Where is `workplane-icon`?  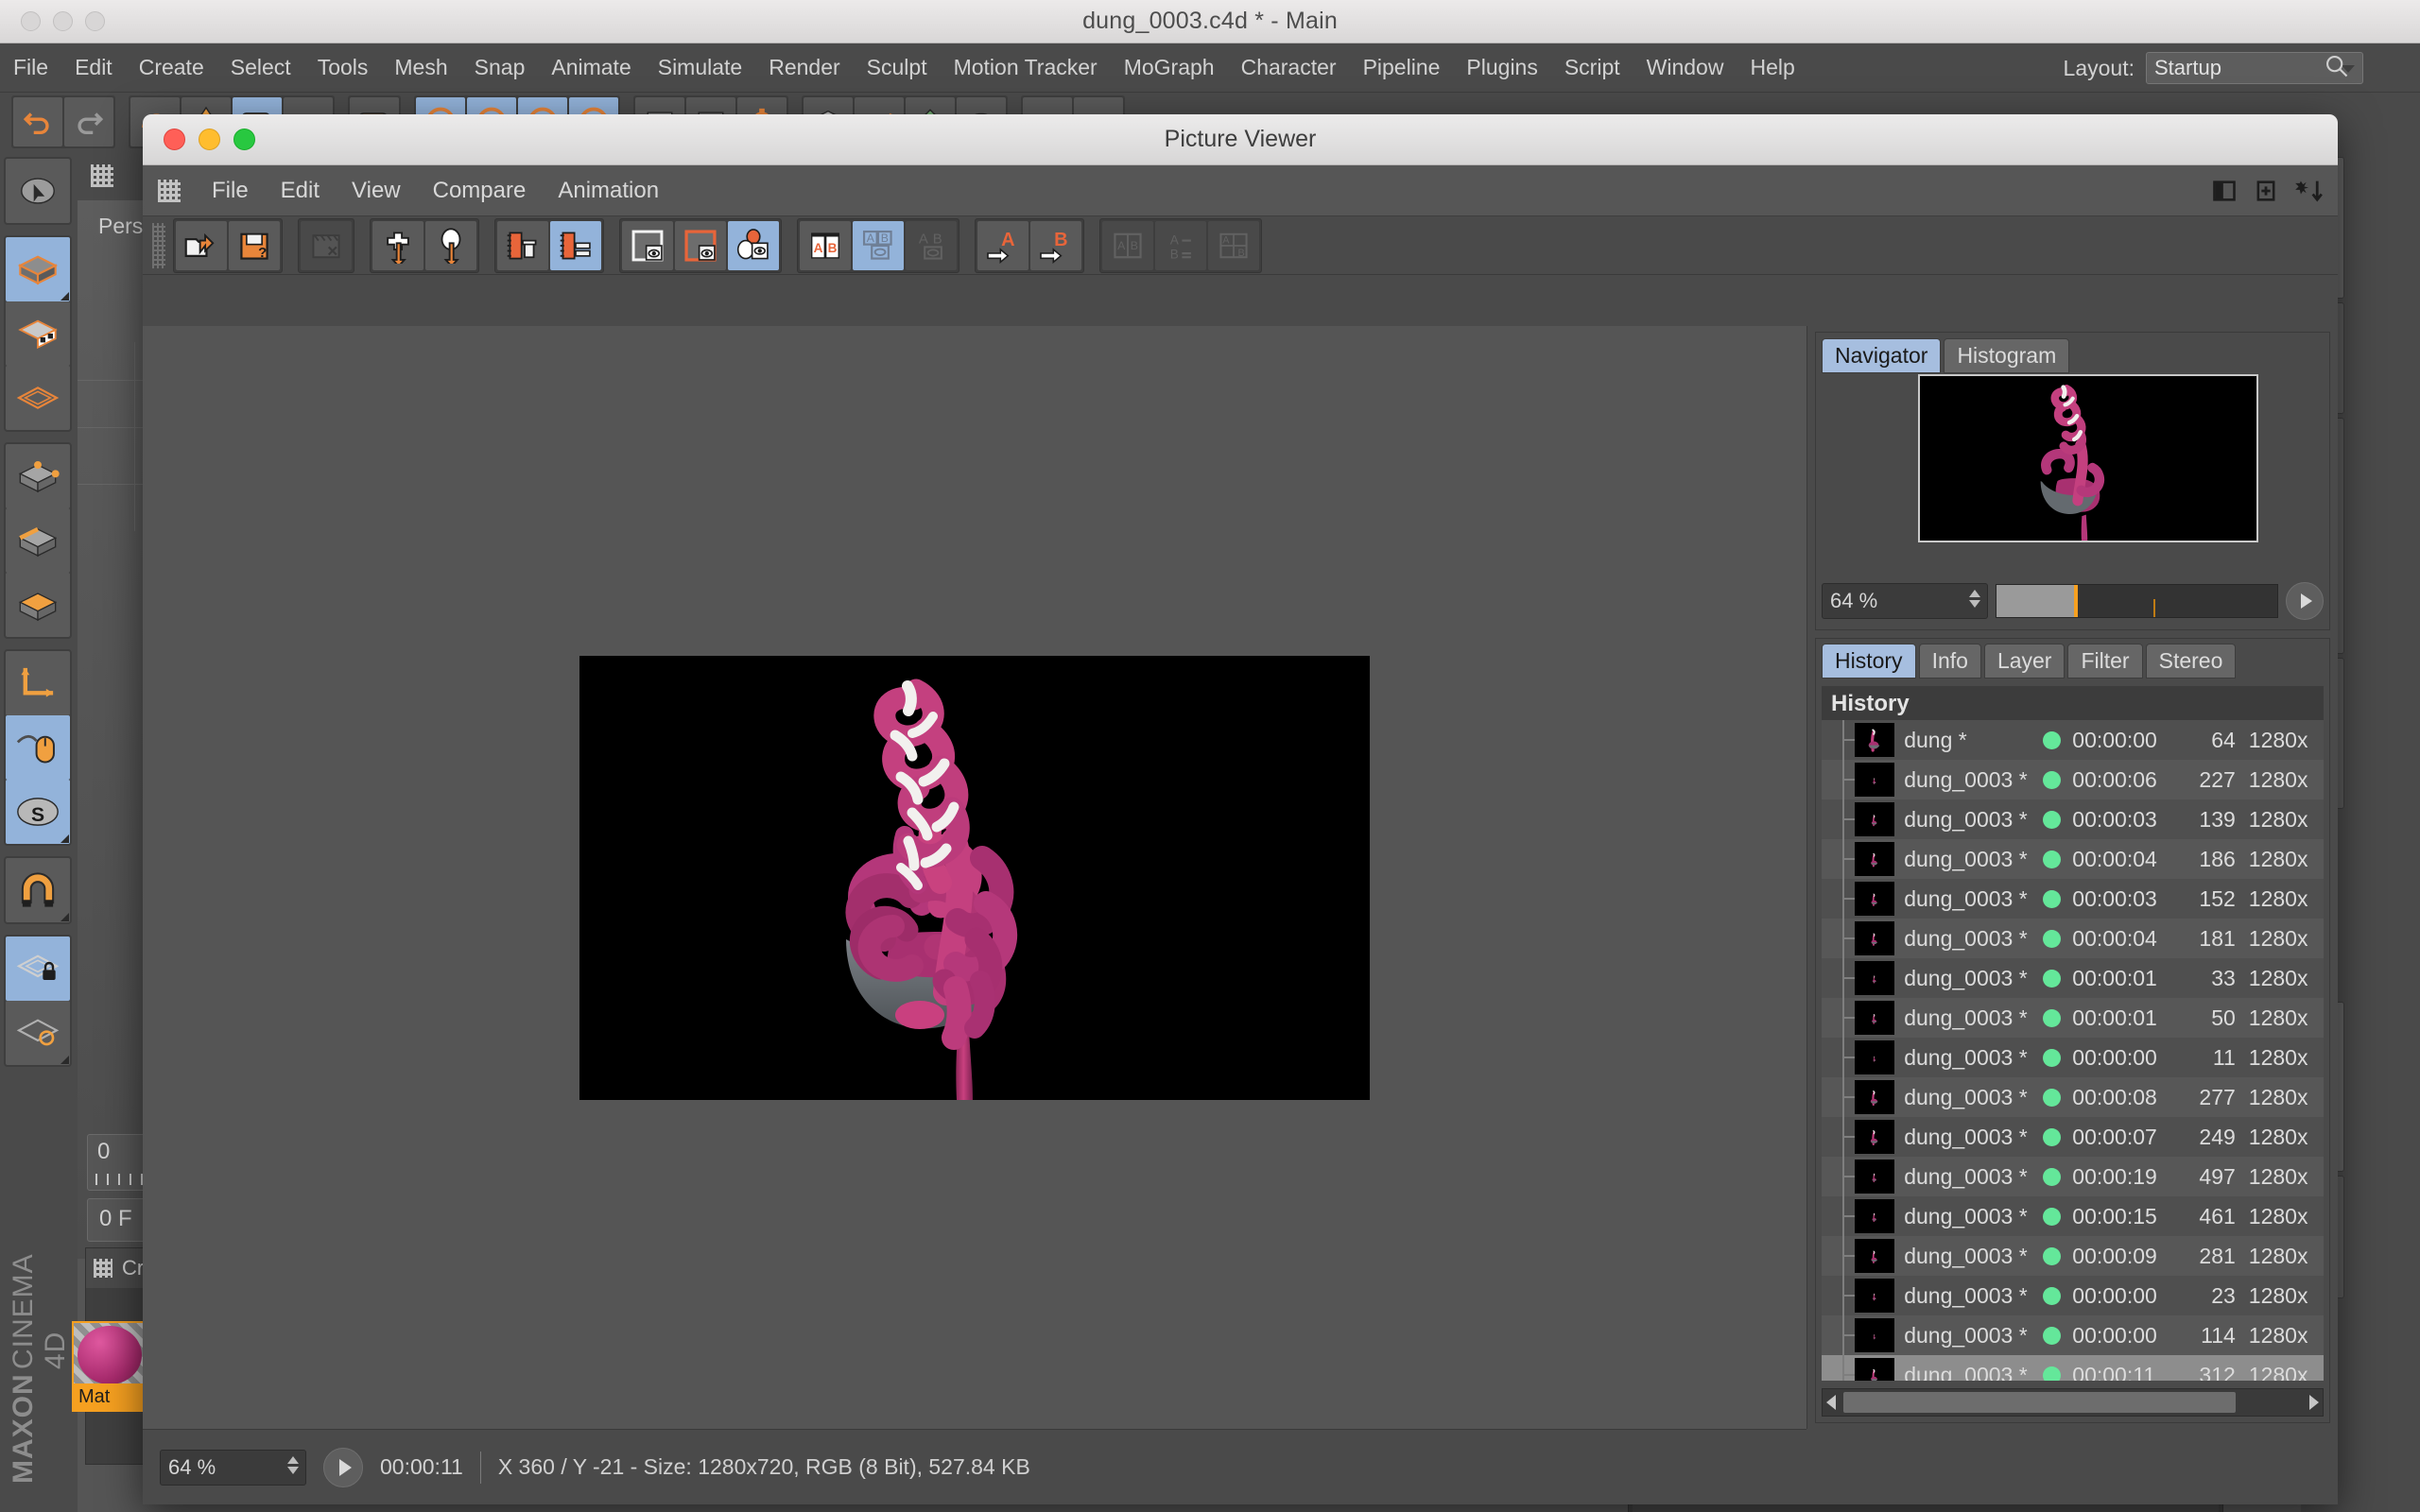 workplane-icon is located at coordinates (38, 1033).